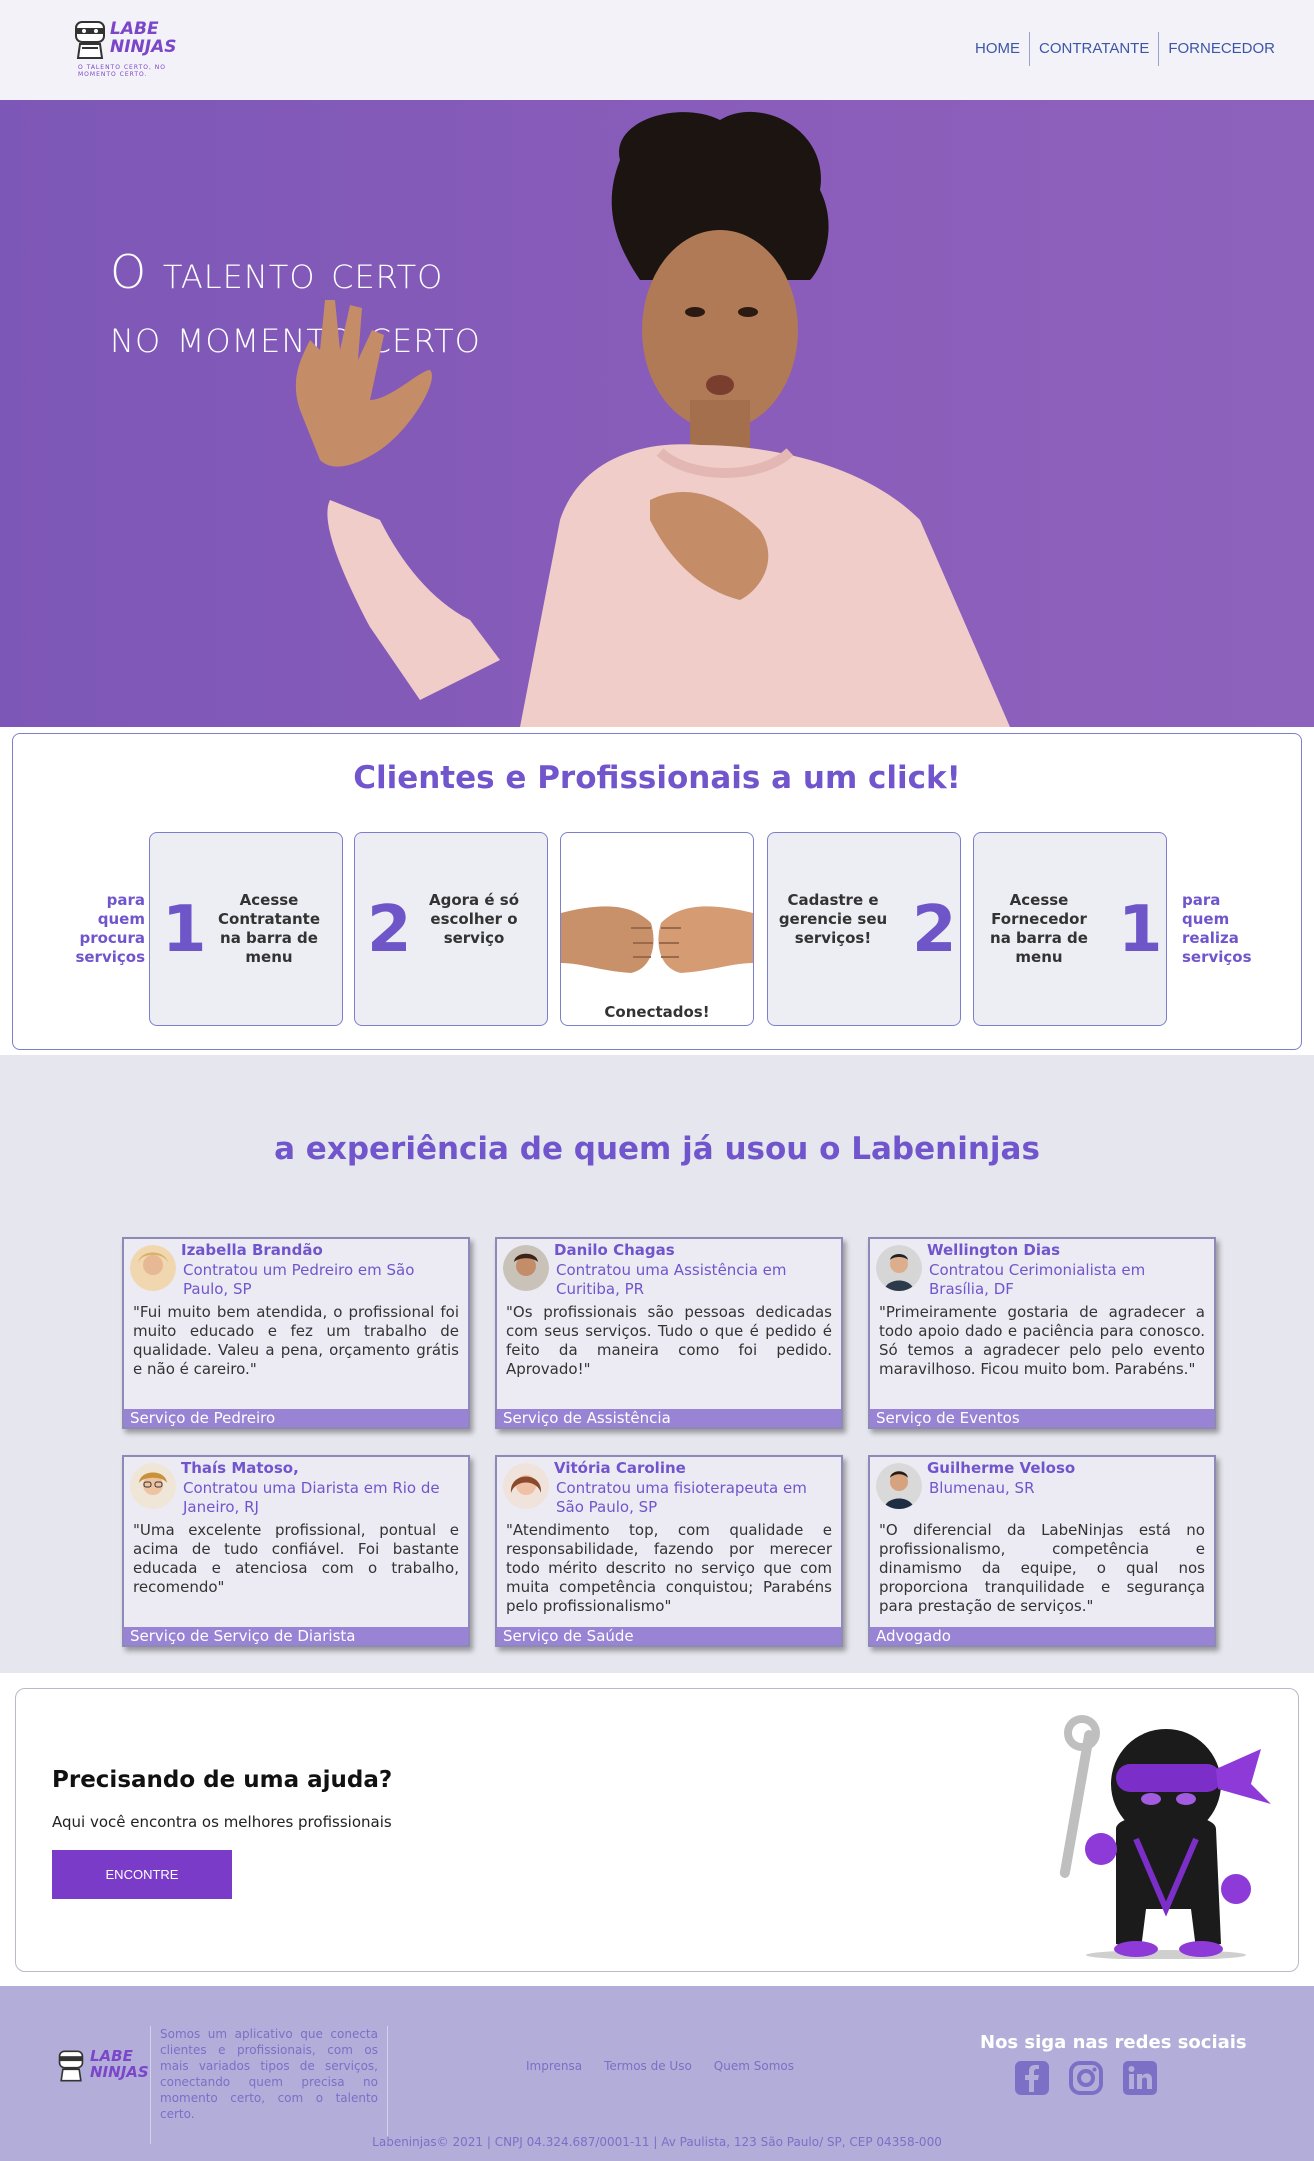 The width and height of the screenshot is (1314, 2161). Describe the element at coordinates (669, 1636) in the screenshot. I see `testimonial-category: Serviço de Saúde` at that location.